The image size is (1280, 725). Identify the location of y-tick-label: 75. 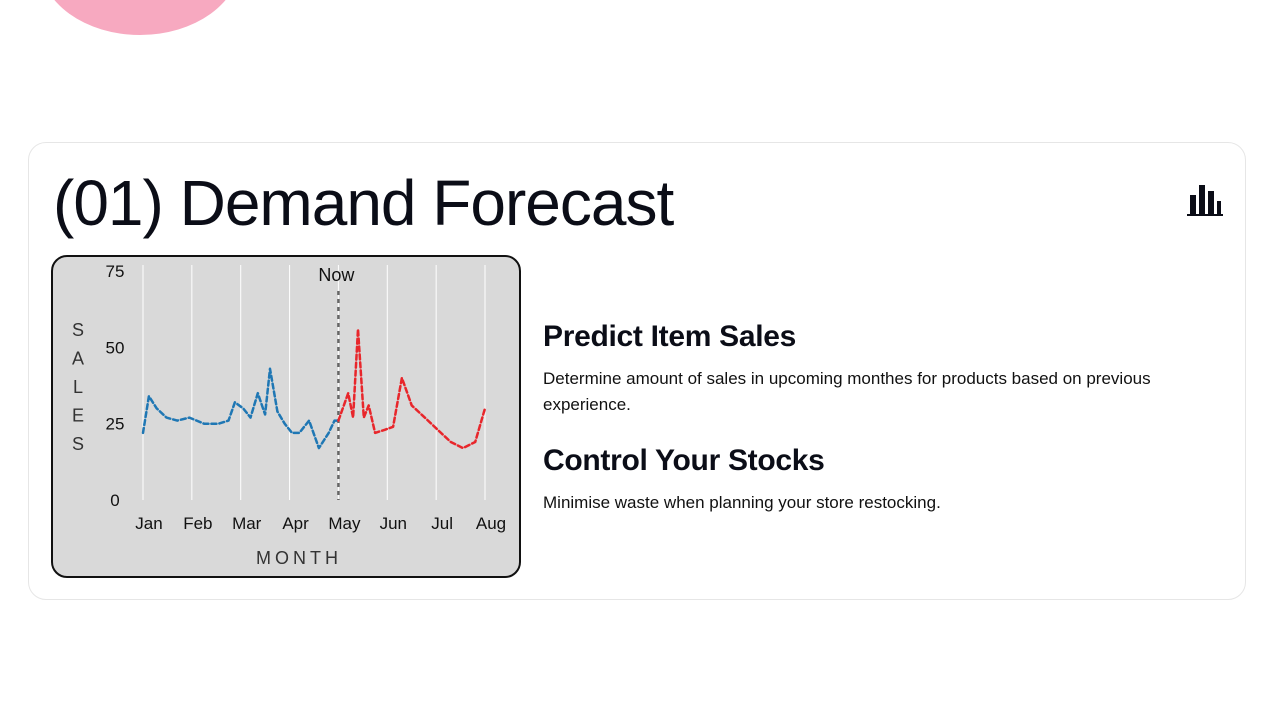
(115, 271).